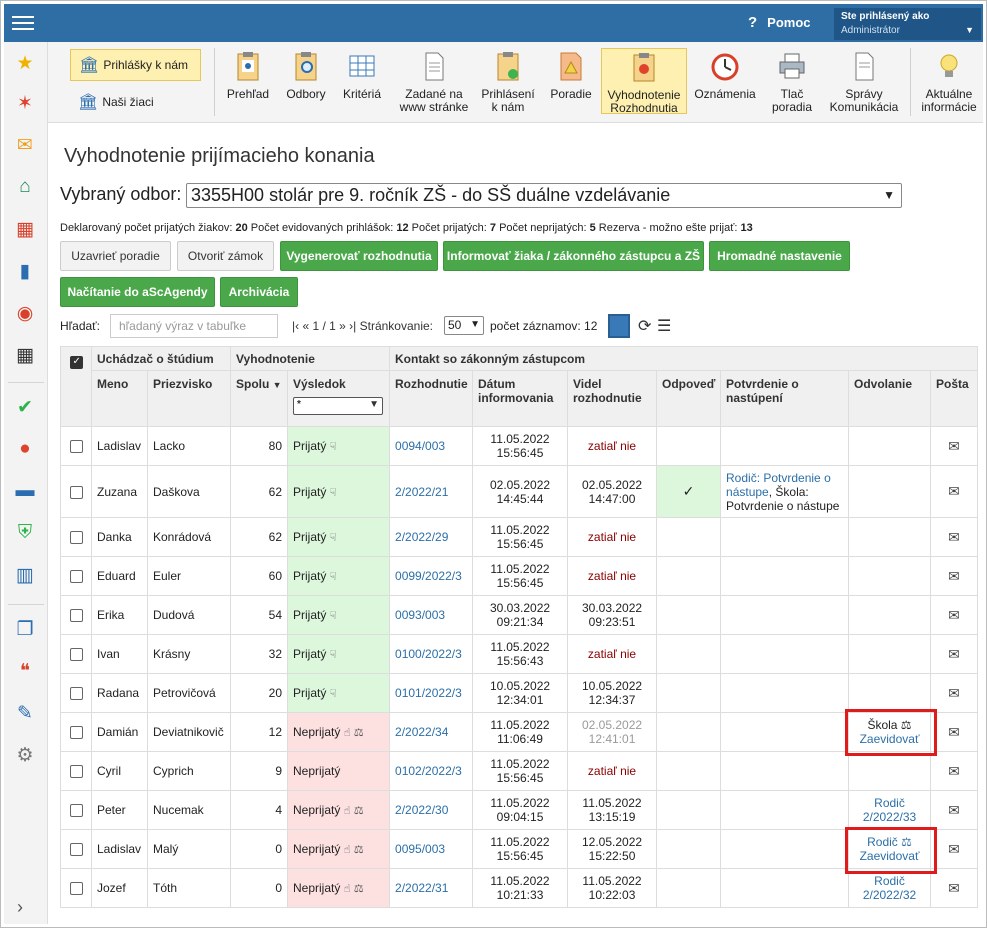 This screenshot has height=928, width=987. What do you see at coordinates (689, 398) in the screenshot?
I see `col-header-odpoved: Odpoveď` at bounding box center [689, 398].